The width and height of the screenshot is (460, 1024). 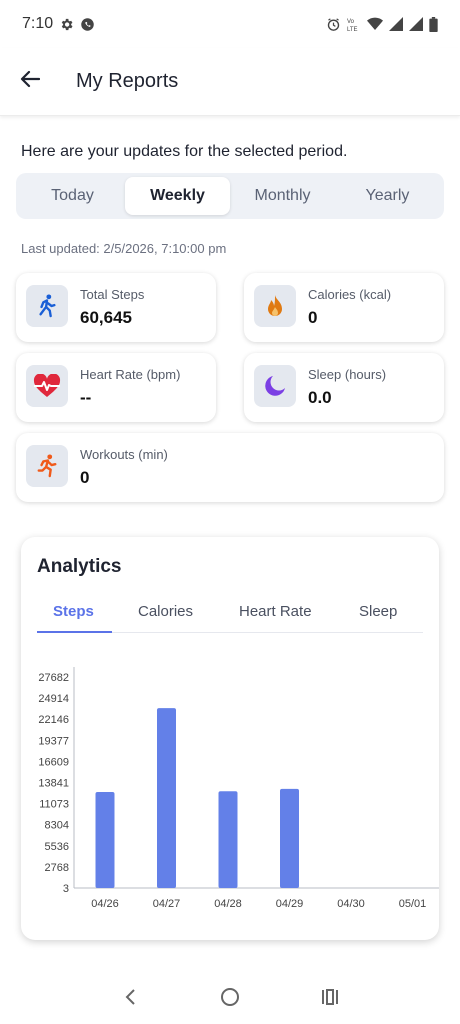 I want to click on back-arrow-icon, so click(x=30, y=81).